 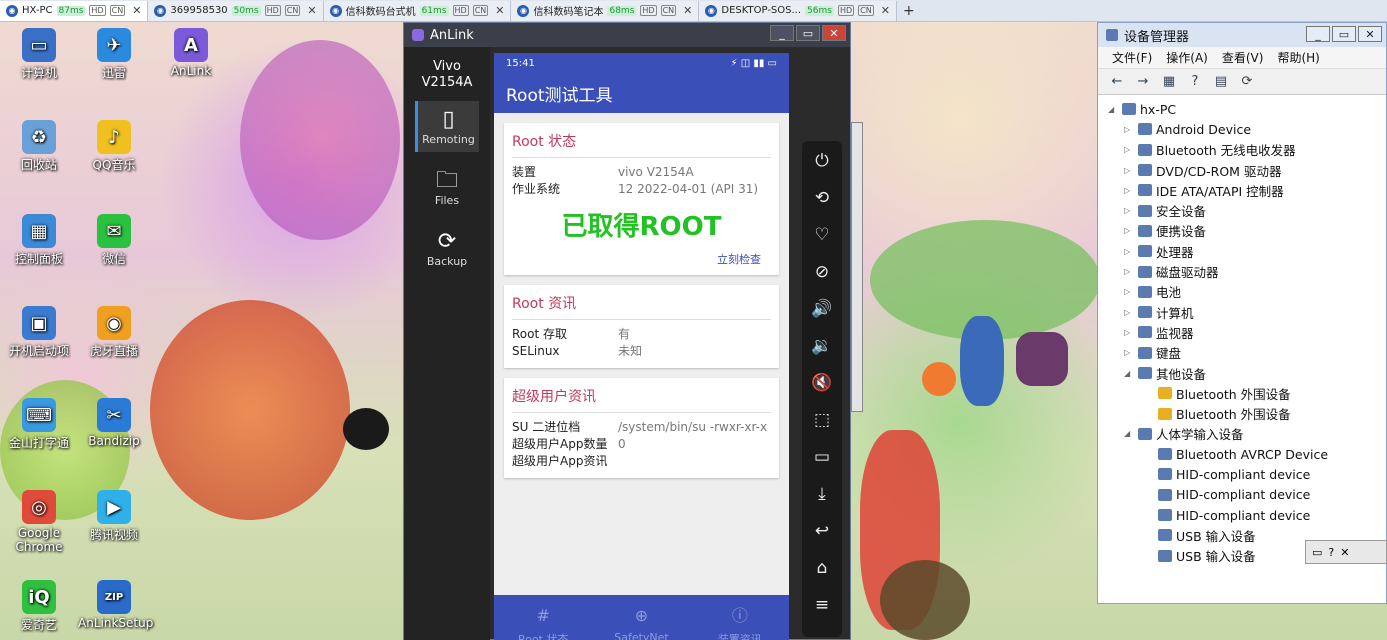 What do you see at coordinates (114, 516) in the screenshot?
I see `desktop-icon: ▶ 腾讯视频` at bounding box center [114, 516].